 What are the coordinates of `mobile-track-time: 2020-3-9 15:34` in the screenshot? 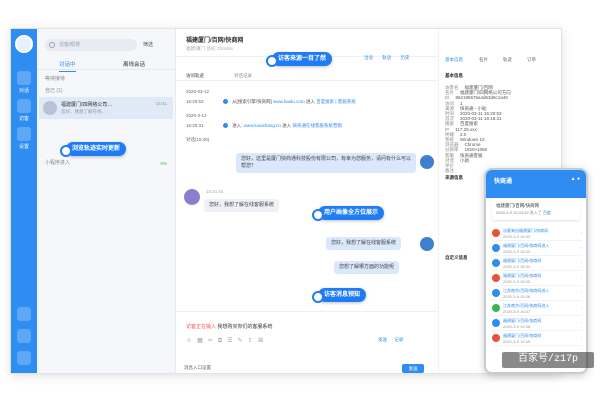 It's located at (517, 266).